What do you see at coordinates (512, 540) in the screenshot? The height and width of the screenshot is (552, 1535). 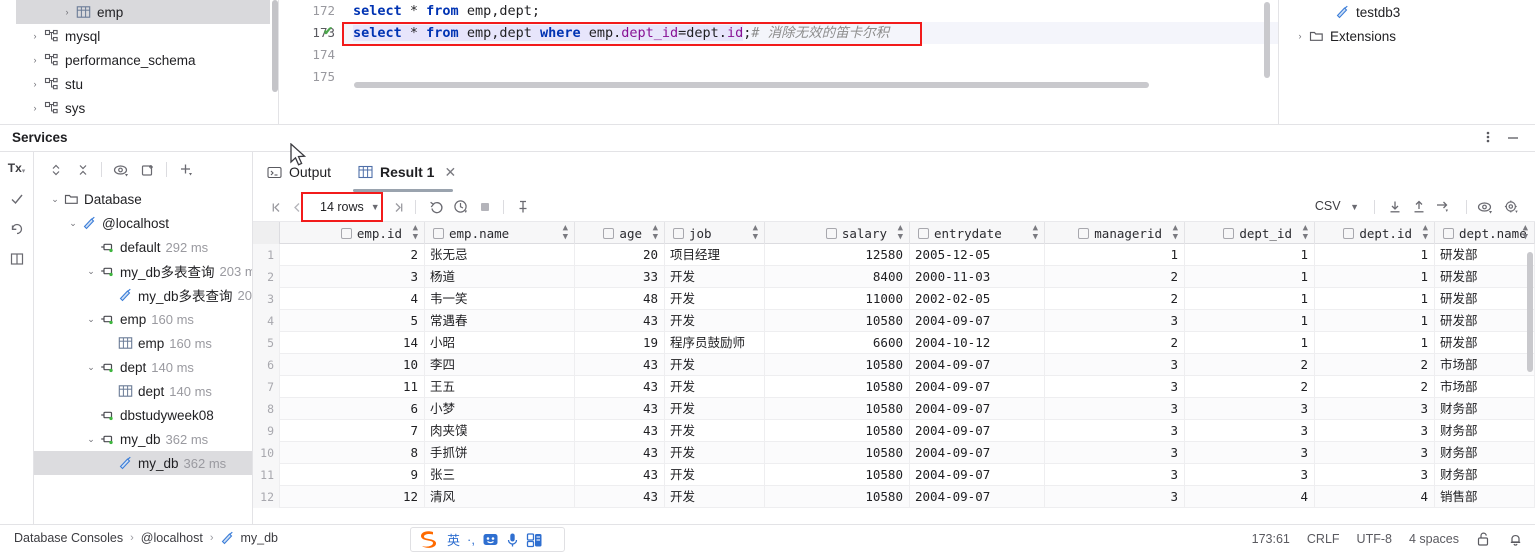 I see `mic-icon` at bounding box center [512, 540].